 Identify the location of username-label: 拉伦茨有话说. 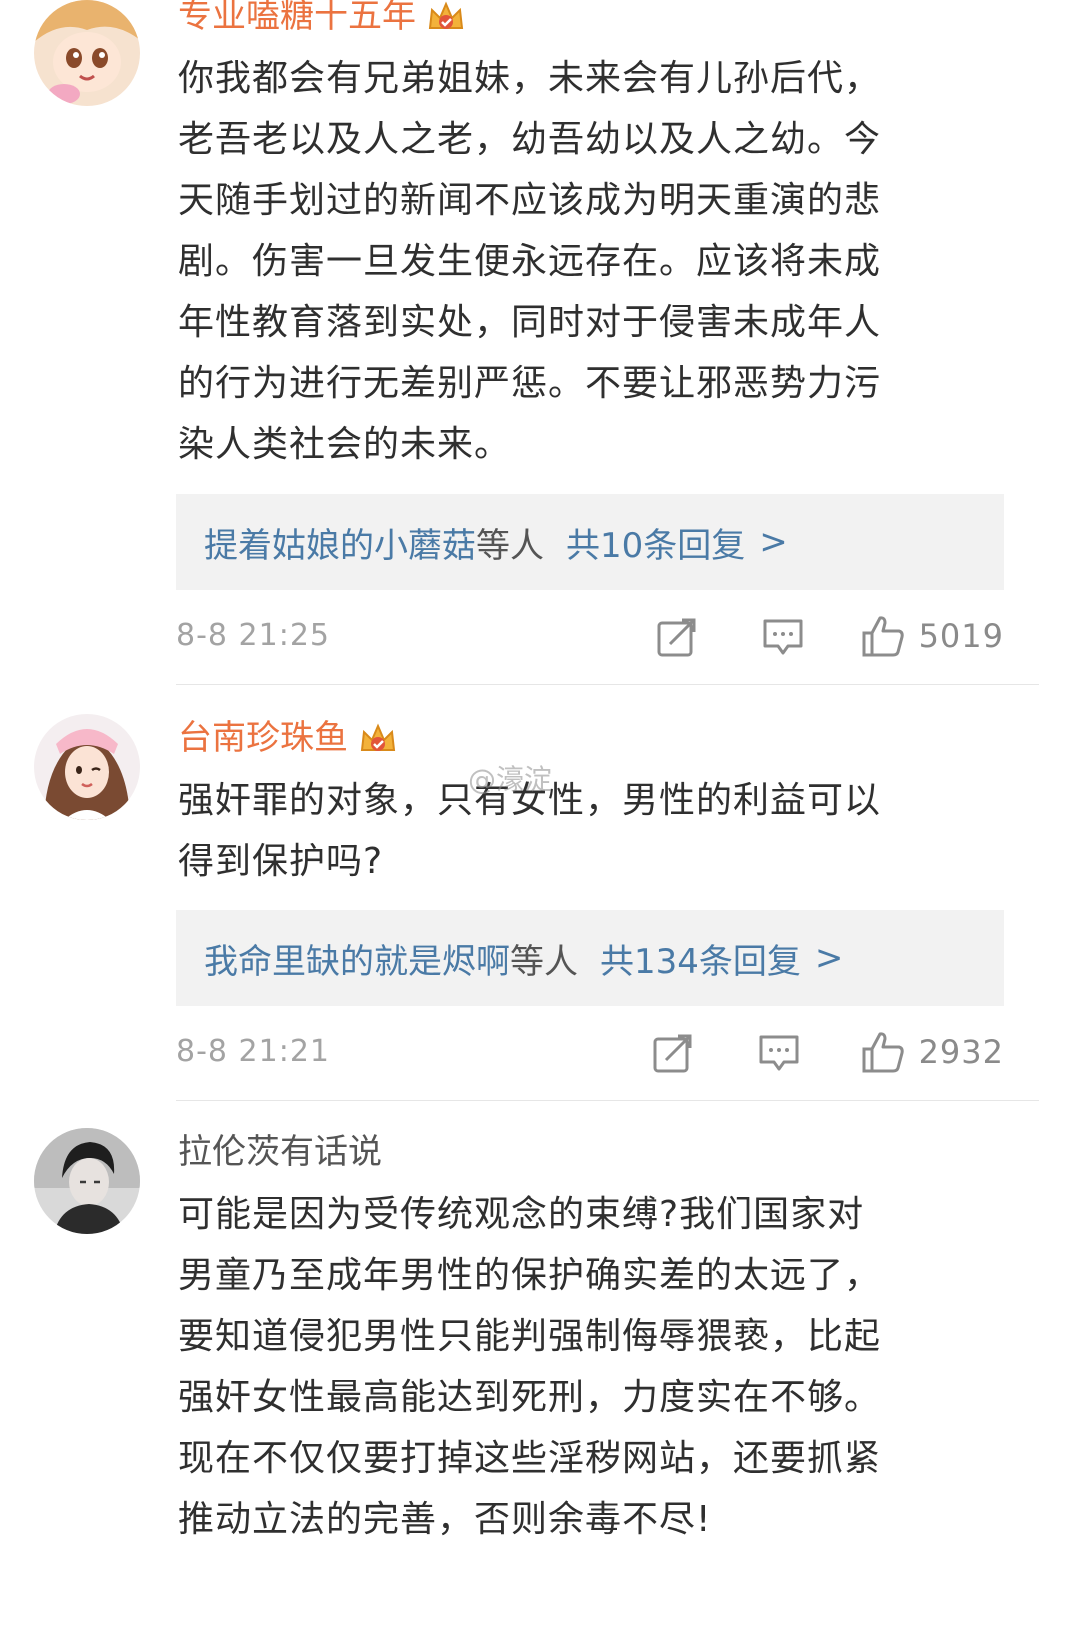
(280, 1152).